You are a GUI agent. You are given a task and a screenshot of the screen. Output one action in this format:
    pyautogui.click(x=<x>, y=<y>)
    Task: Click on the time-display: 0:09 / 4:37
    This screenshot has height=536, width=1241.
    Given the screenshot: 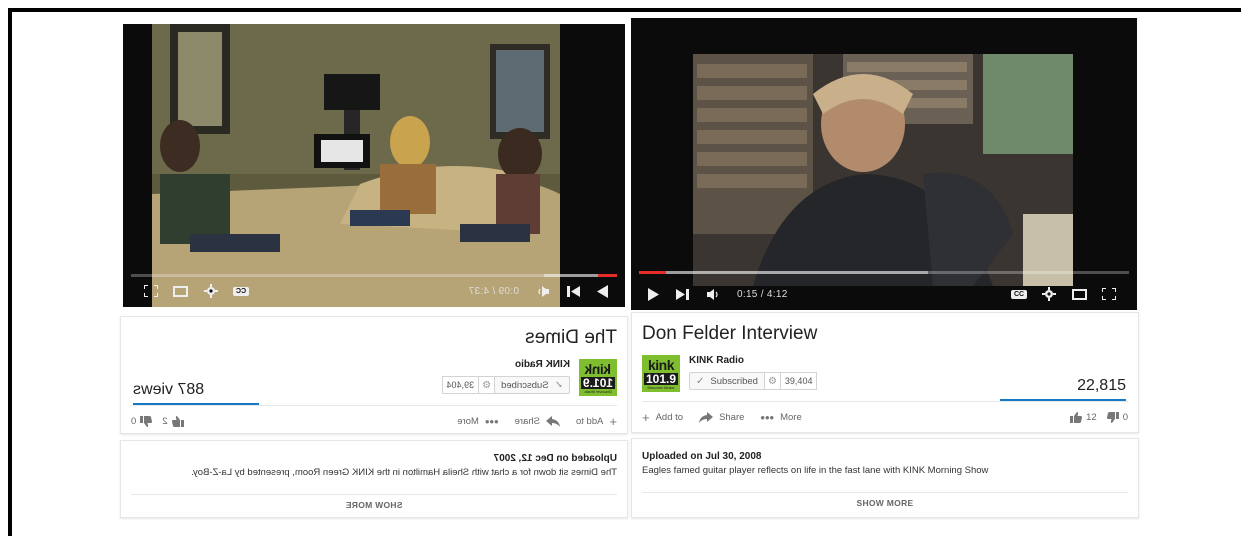 What is the action you would take?
    pyautogui.click(x=493, y=291)
    